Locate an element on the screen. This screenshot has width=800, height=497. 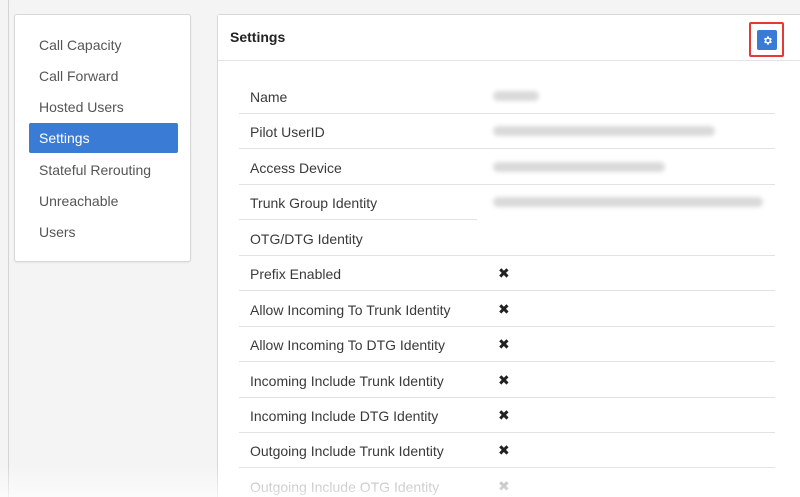
table-row: Trunk Group Identity is located at coordinates (507, 202).